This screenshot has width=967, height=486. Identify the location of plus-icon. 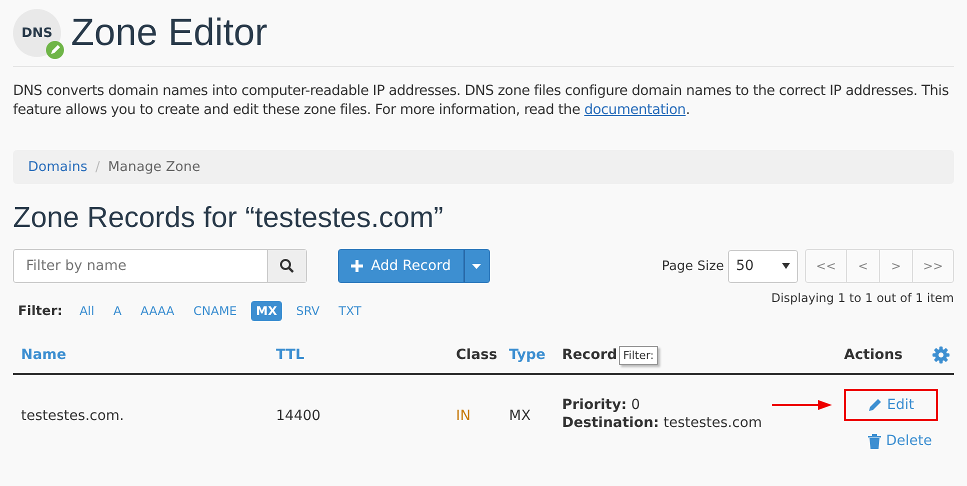
(357, 266).